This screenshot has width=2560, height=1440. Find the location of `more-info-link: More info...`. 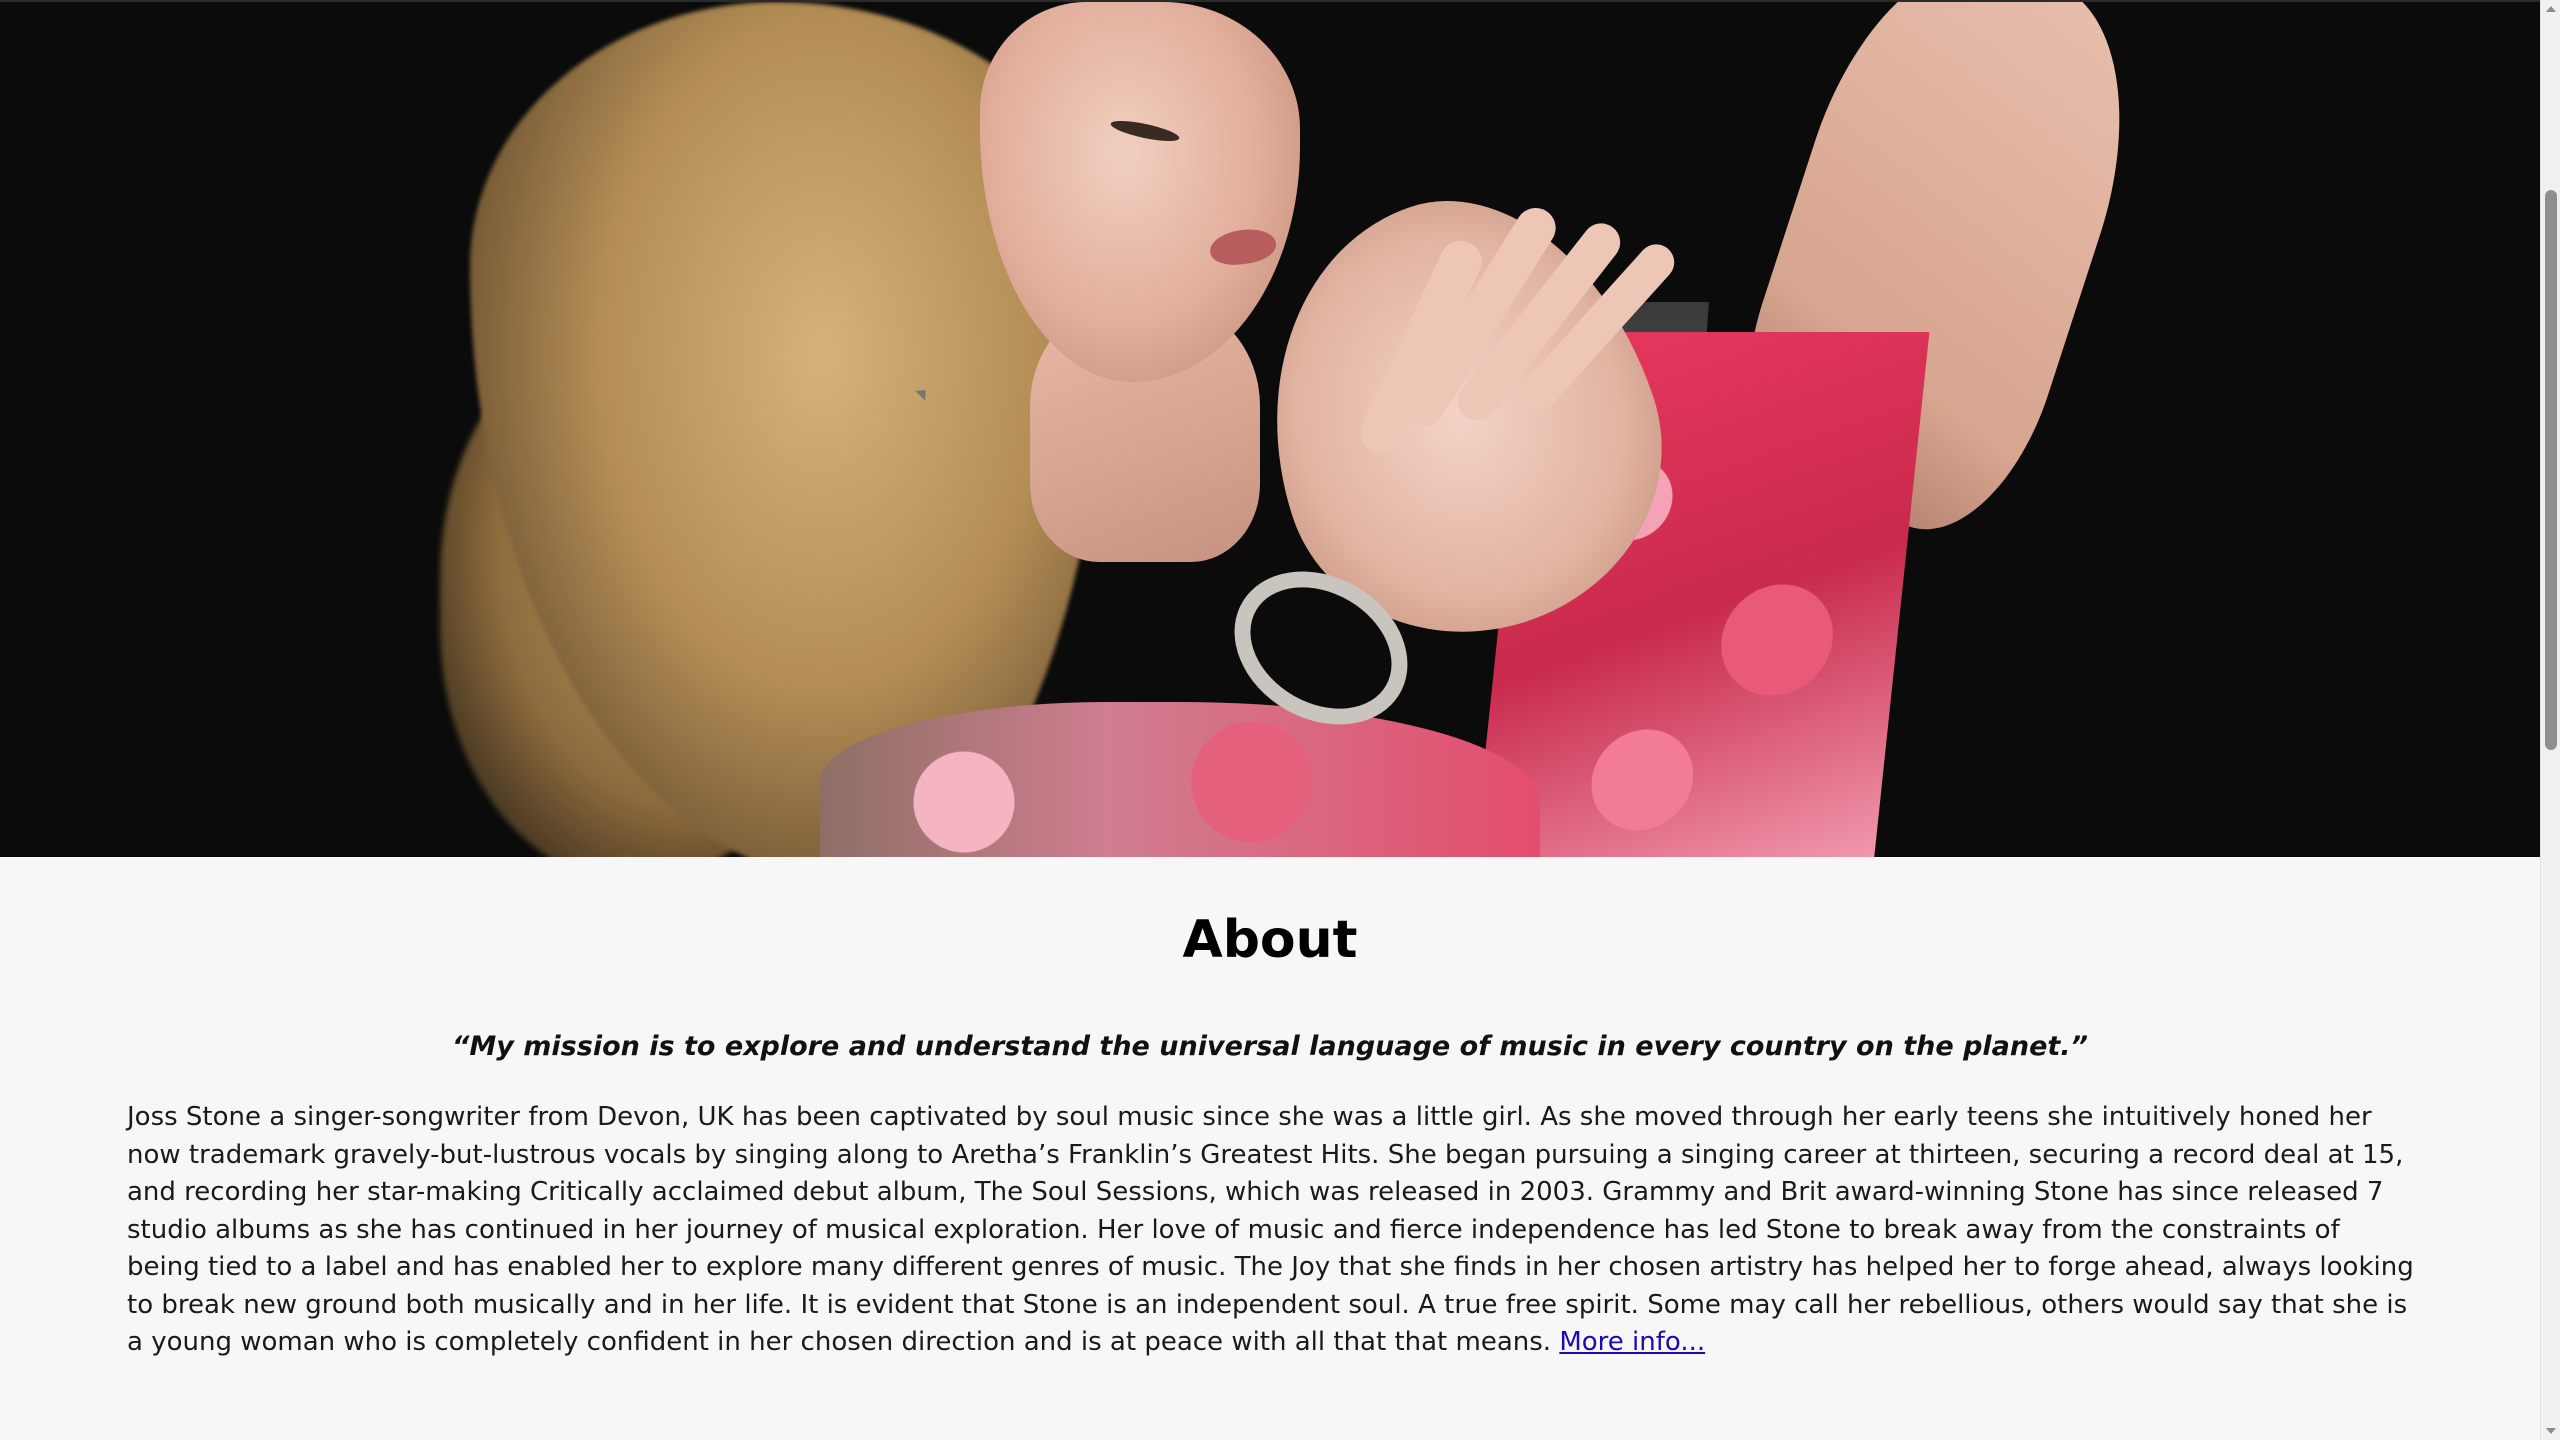

more-info-link: More info... is located at coordinates (1632, 1342).